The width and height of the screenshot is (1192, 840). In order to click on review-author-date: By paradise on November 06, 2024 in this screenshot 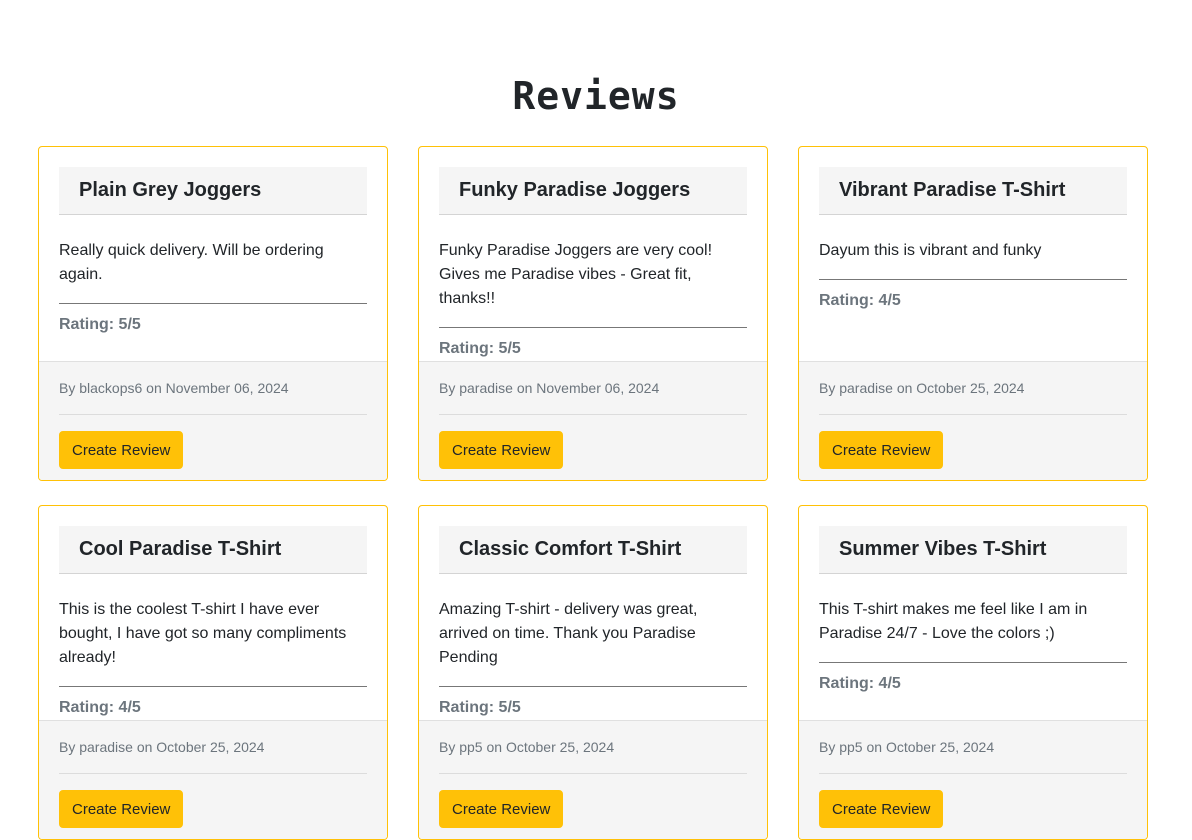, I will do `click(593, 388)`.